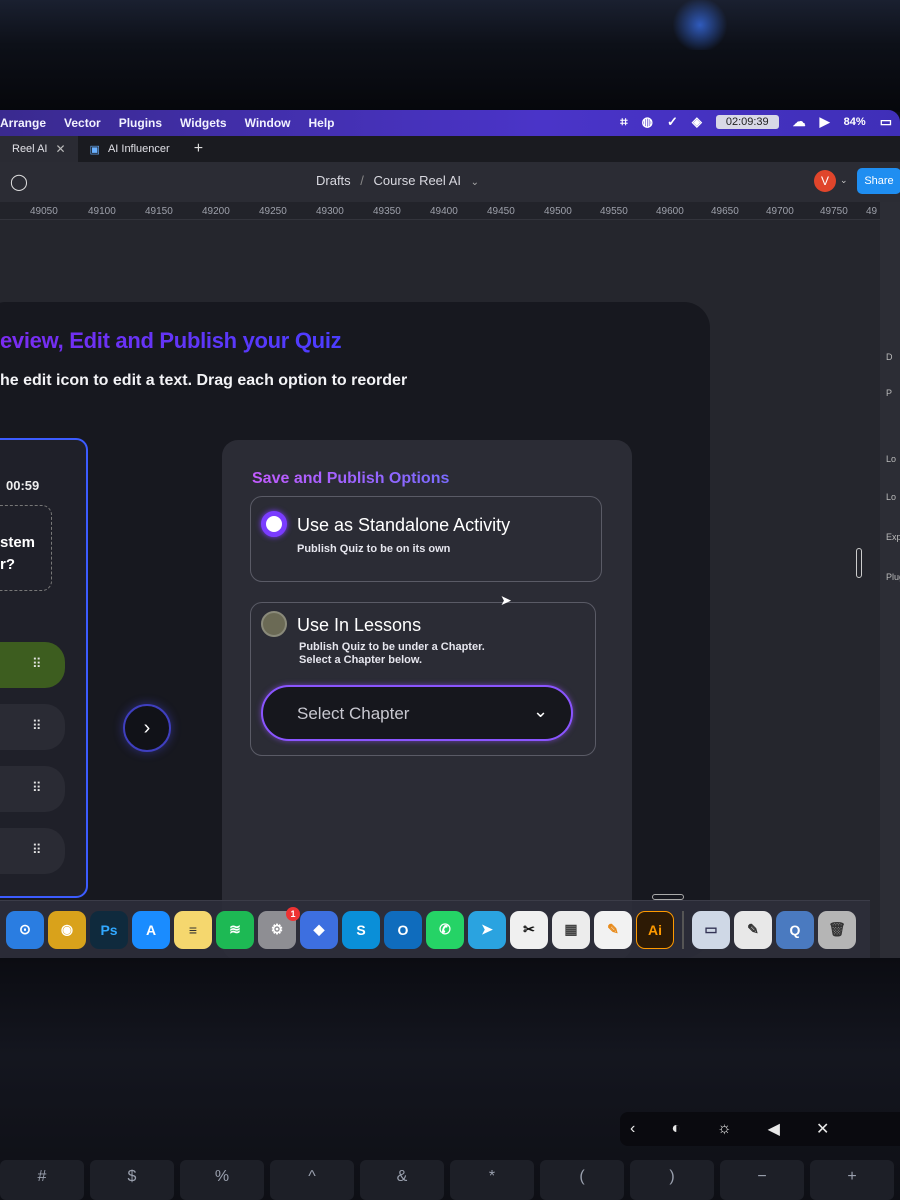 Image resolution: width=900 pixels, height=1200 pixels. I want to click on key: (, so click(582, 1180).